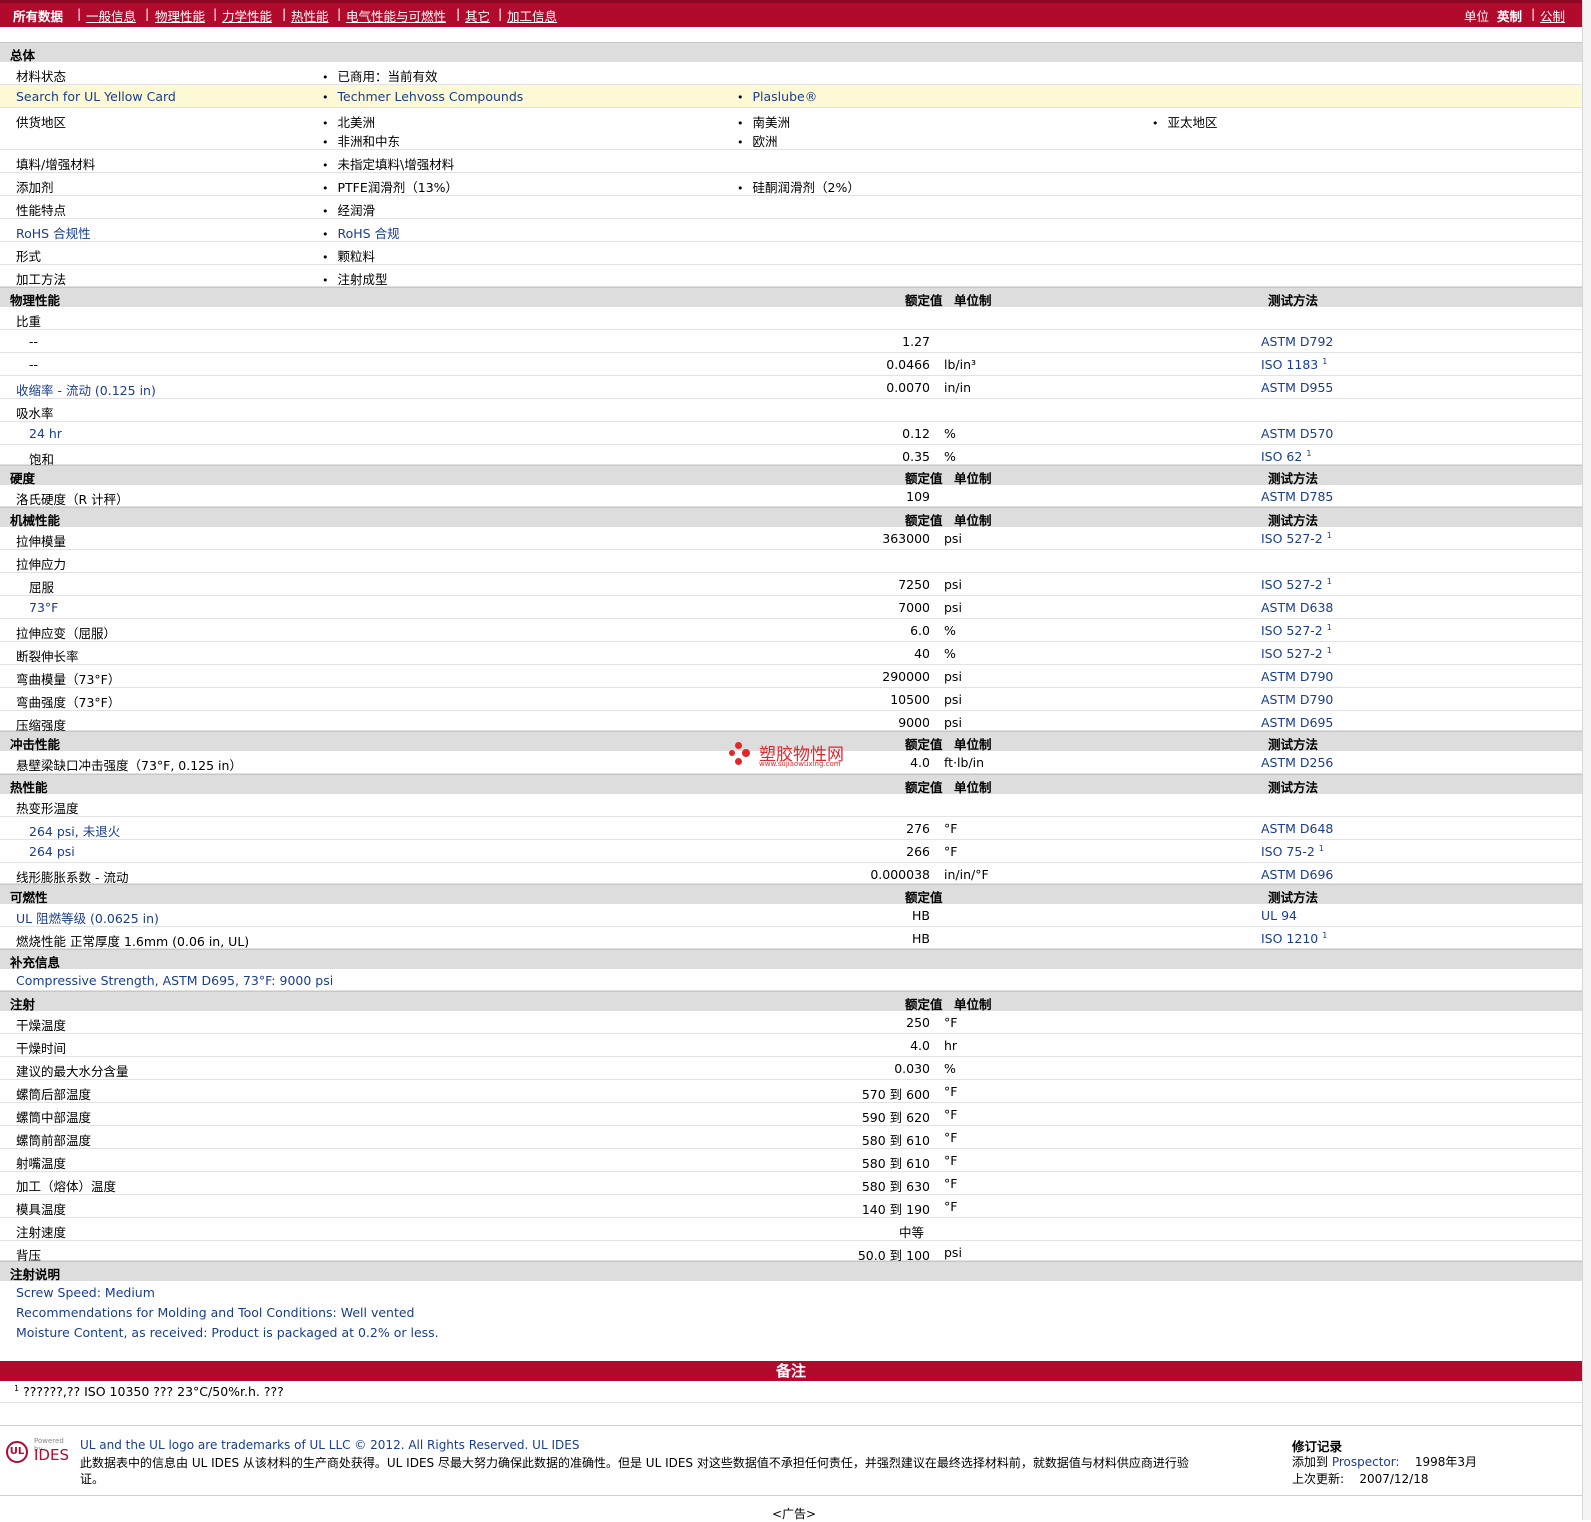  Describe the element at coordinates (1297, 762) in the screenshot. I see `test-method-link: ASTM D256` at that location.